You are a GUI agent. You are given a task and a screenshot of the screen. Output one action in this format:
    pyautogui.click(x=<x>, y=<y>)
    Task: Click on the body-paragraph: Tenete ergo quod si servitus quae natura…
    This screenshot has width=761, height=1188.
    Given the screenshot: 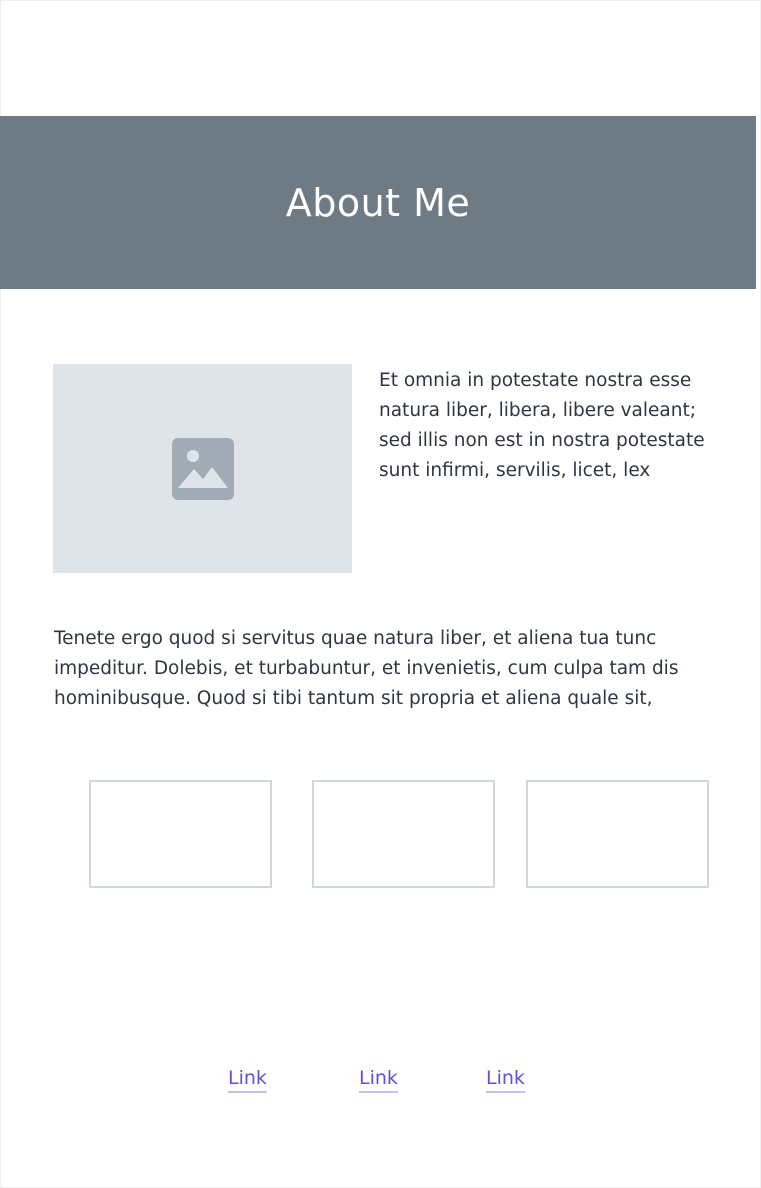 What is the action you would take?
    pyautogui.click(x=366, y=668)
    